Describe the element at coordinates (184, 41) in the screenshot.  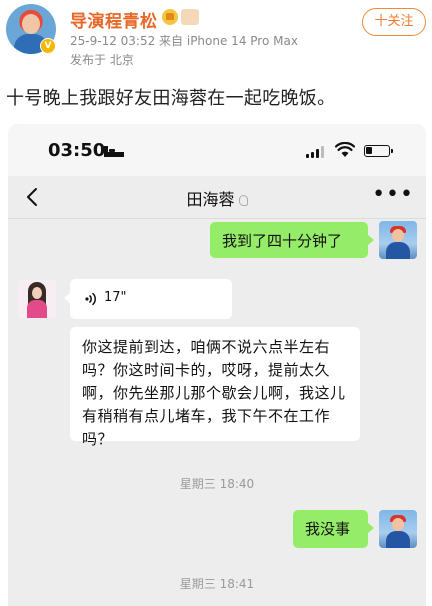
I see `post-meta: 25-9-12 03:52 来自 iPhone 14 Pro Max` at that location.